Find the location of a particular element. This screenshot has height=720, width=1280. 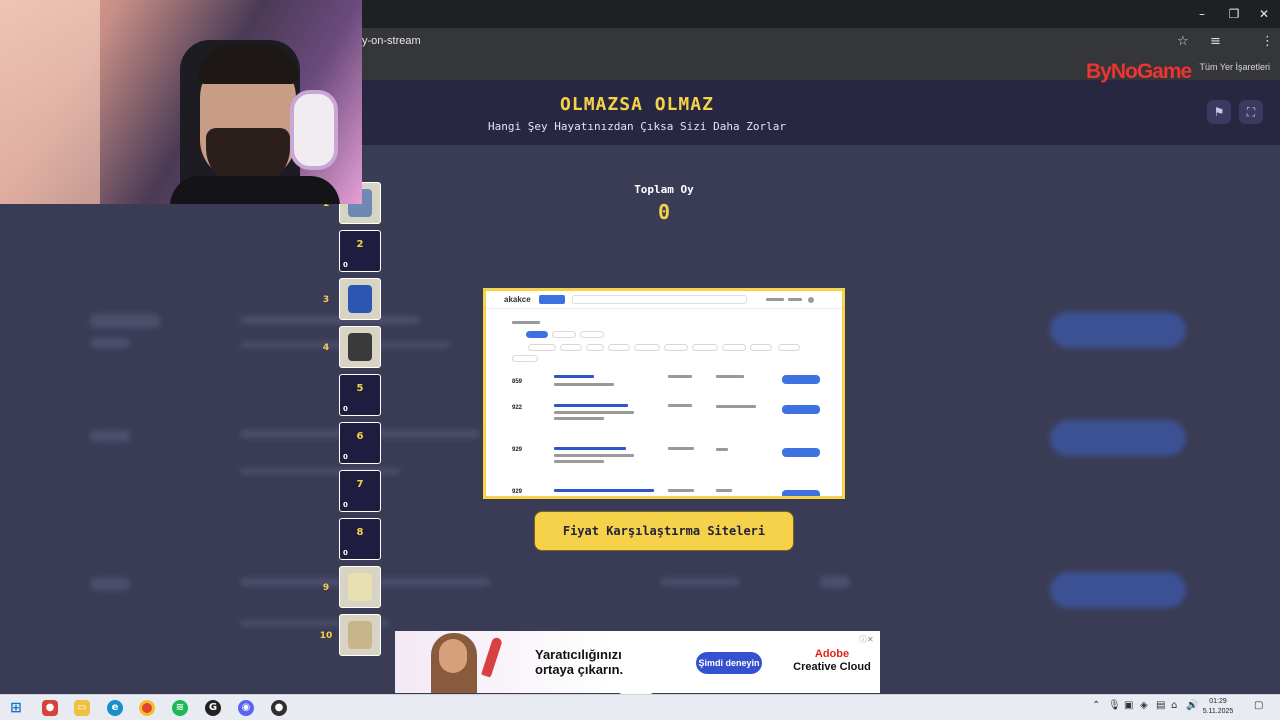

more-menu-icon: ⋮ is located at coordinates (1267, 41).